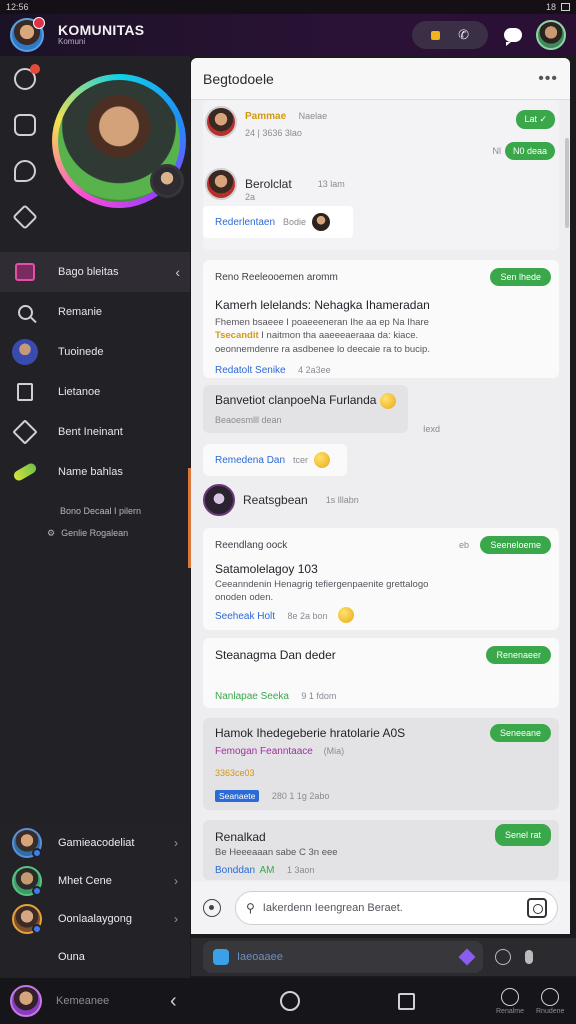 This screenshot has width=576, height=1024. I want to click on bell-icon, so click(27, 77).